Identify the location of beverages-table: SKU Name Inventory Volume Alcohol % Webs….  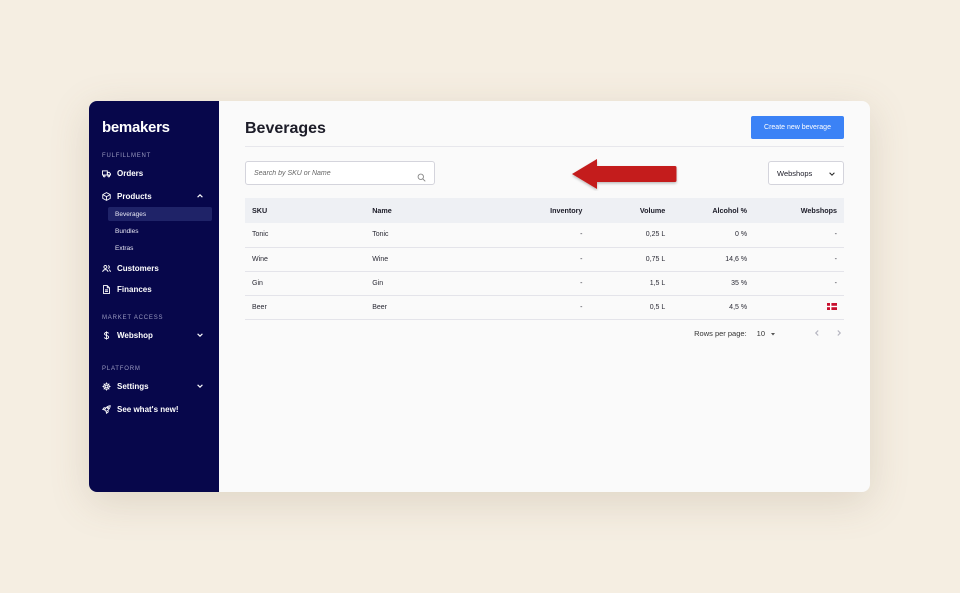
(544, 259).